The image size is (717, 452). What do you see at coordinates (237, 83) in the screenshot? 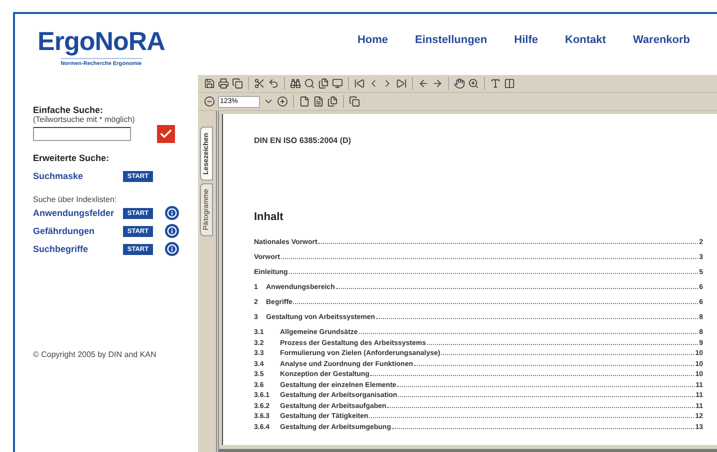
I see `copy-icon` at bounding box center [237, 83].